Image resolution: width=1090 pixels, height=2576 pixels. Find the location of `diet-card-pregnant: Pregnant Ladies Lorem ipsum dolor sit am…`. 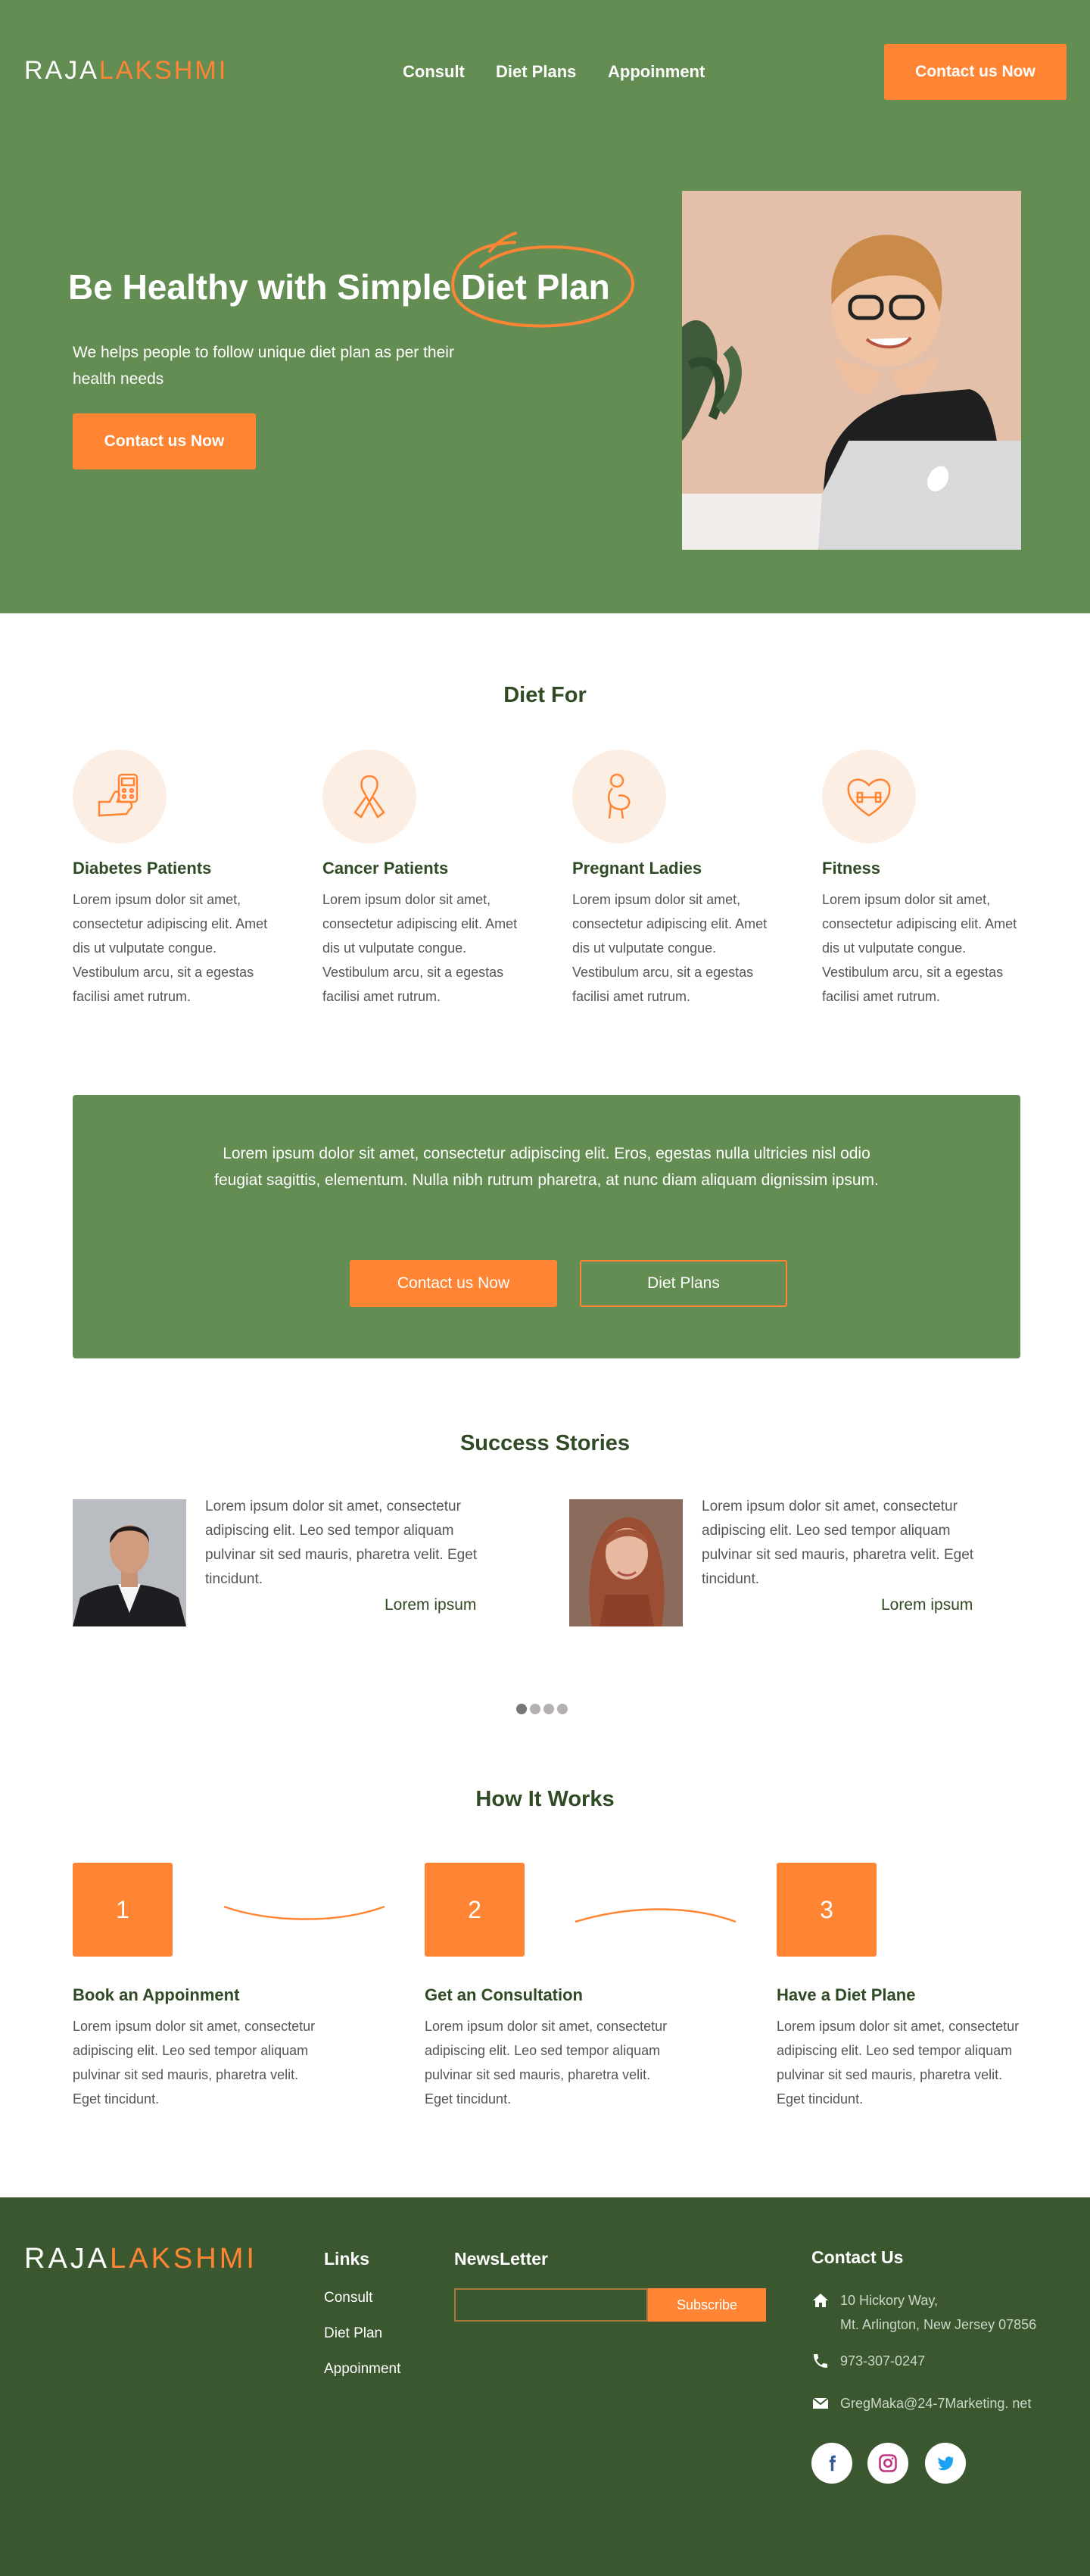

diet-card-pregnant: Pregnant Ladies Lorem ipsum dolor sit am… is located at coordinates (670, 879).